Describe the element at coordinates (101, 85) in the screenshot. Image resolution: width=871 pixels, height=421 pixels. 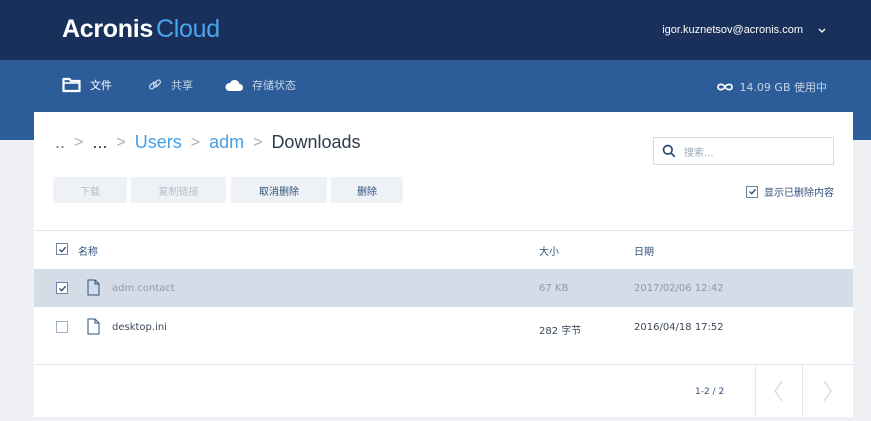
I see `nav-files-label: 文件` at that location.